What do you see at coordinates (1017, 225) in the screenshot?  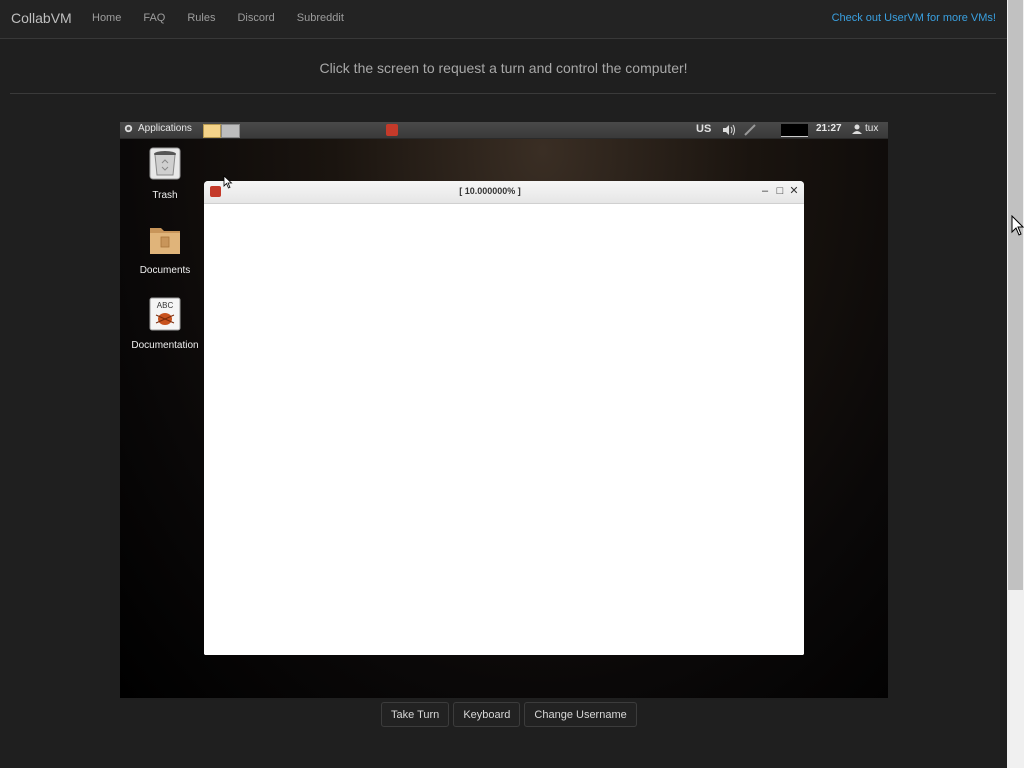 I see `mouse-cursor-icon` at bounding box center [1017, 225].